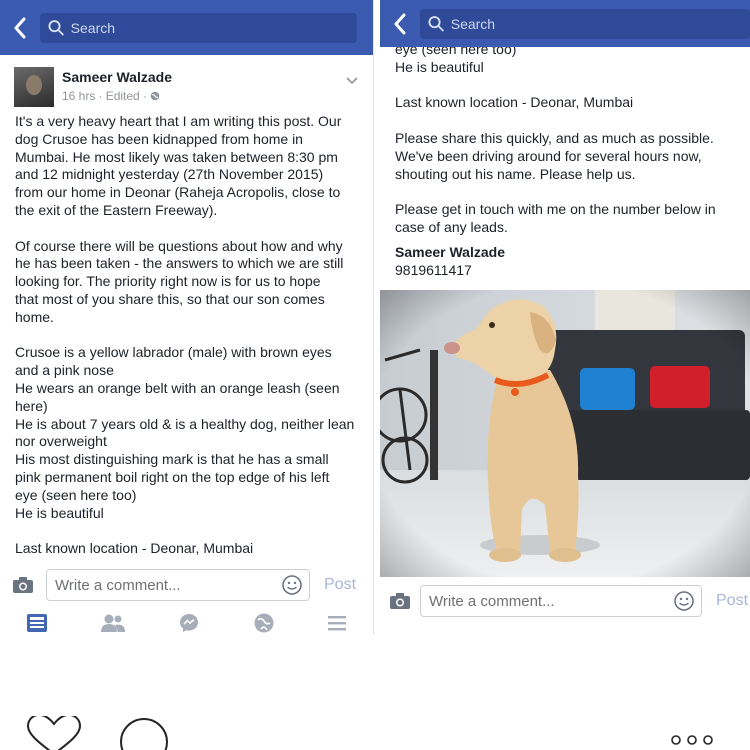 The image size is (750, 750). What do you see at coordinates (76, 494) in the screenshot?
I see `post-text-line: eye (seen here too)` at bounding box center [76, 494].